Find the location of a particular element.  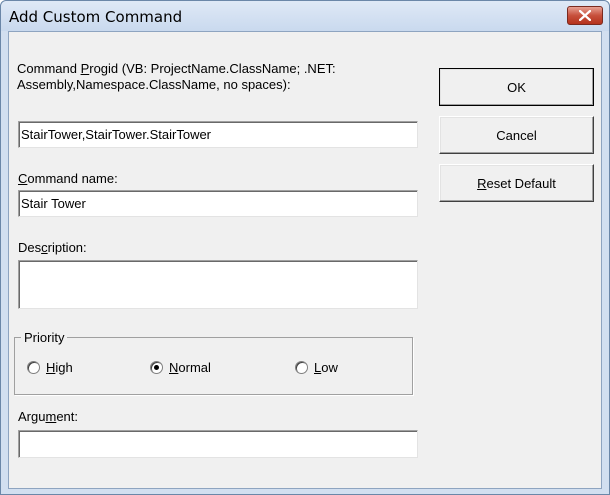

close-icon is located at coordinates (585, 15).